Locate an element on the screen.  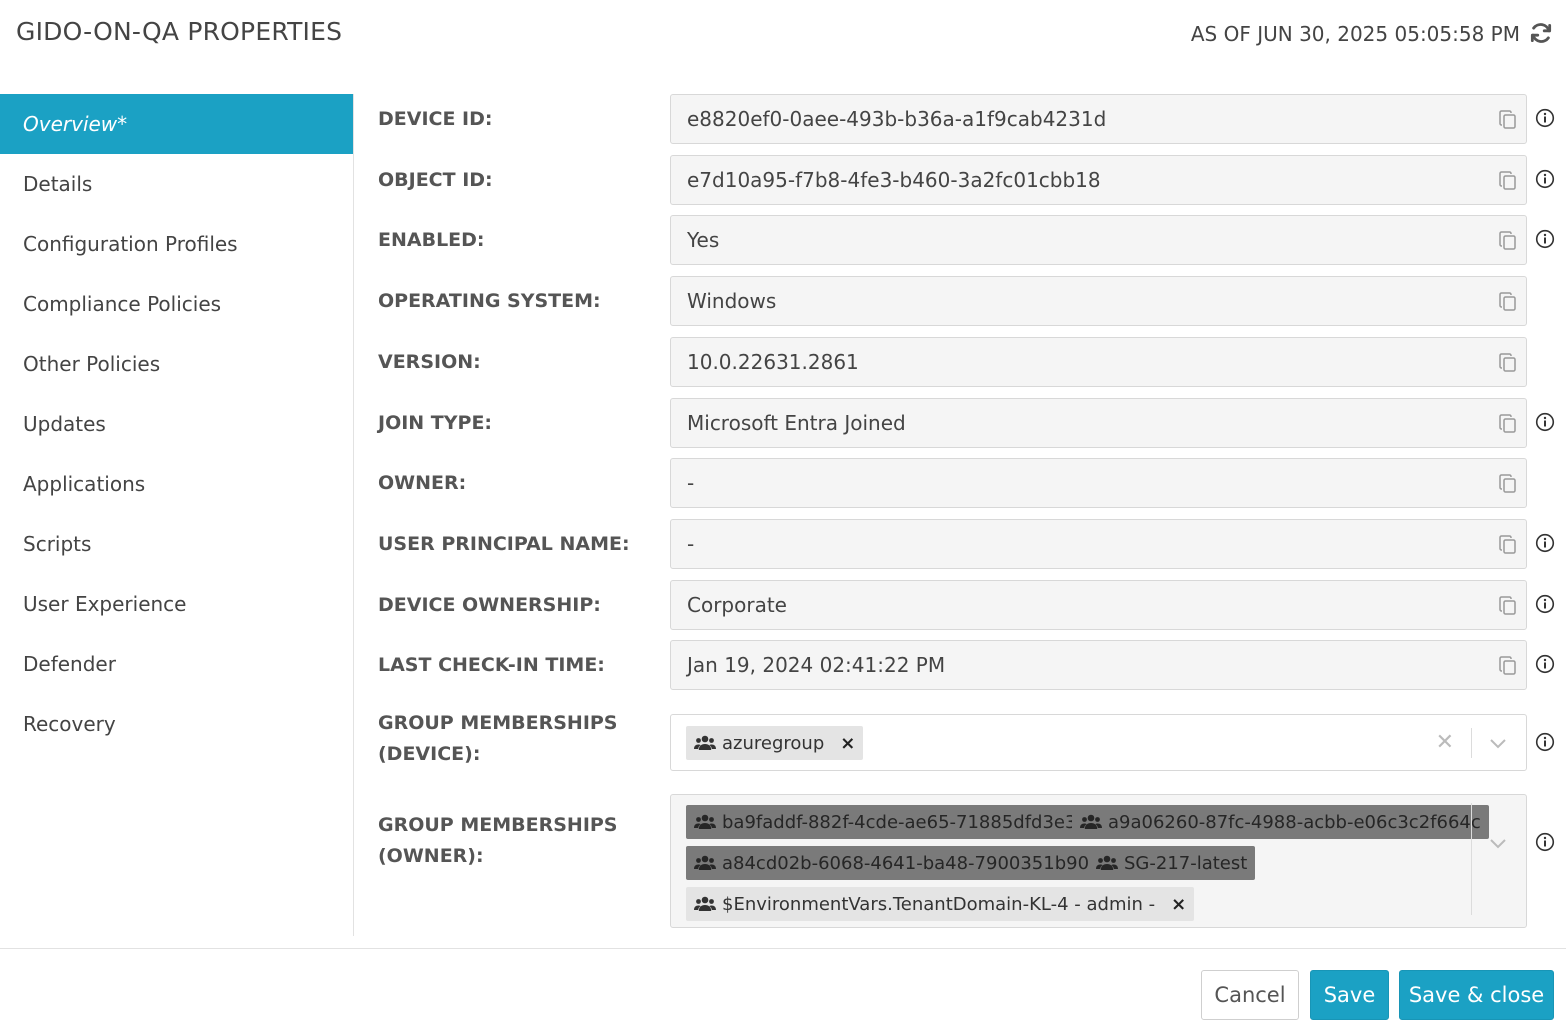
join-type-value: Microsoft Entra Joined is located at coordinates (796, 423).